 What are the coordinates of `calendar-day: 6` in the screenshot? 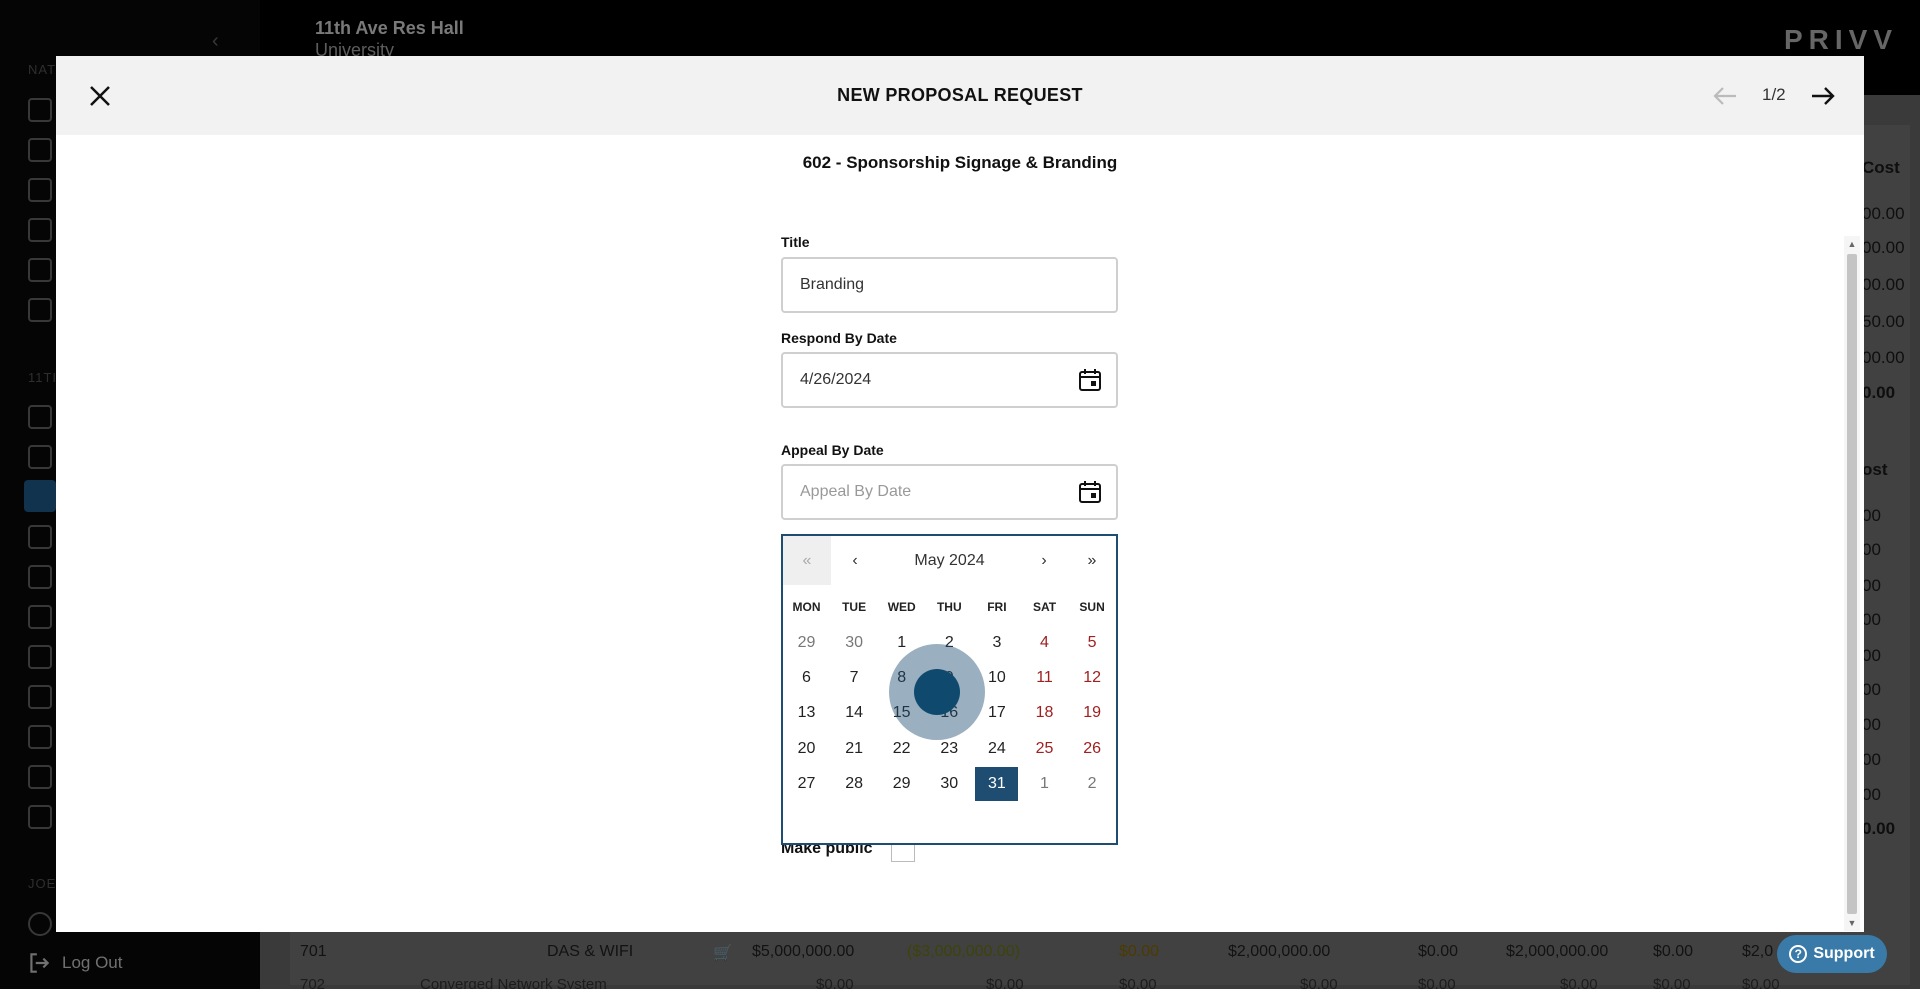 It's located at (806, 678).